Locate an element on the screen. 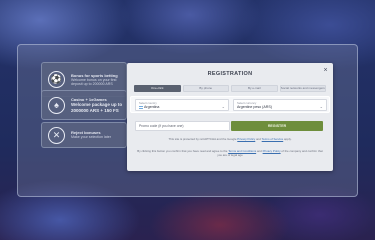 Image resolution: width=375 pixels, height=240 pixels. tab-social-networks: Social networks and messengers is located at coordinates (302, 88).